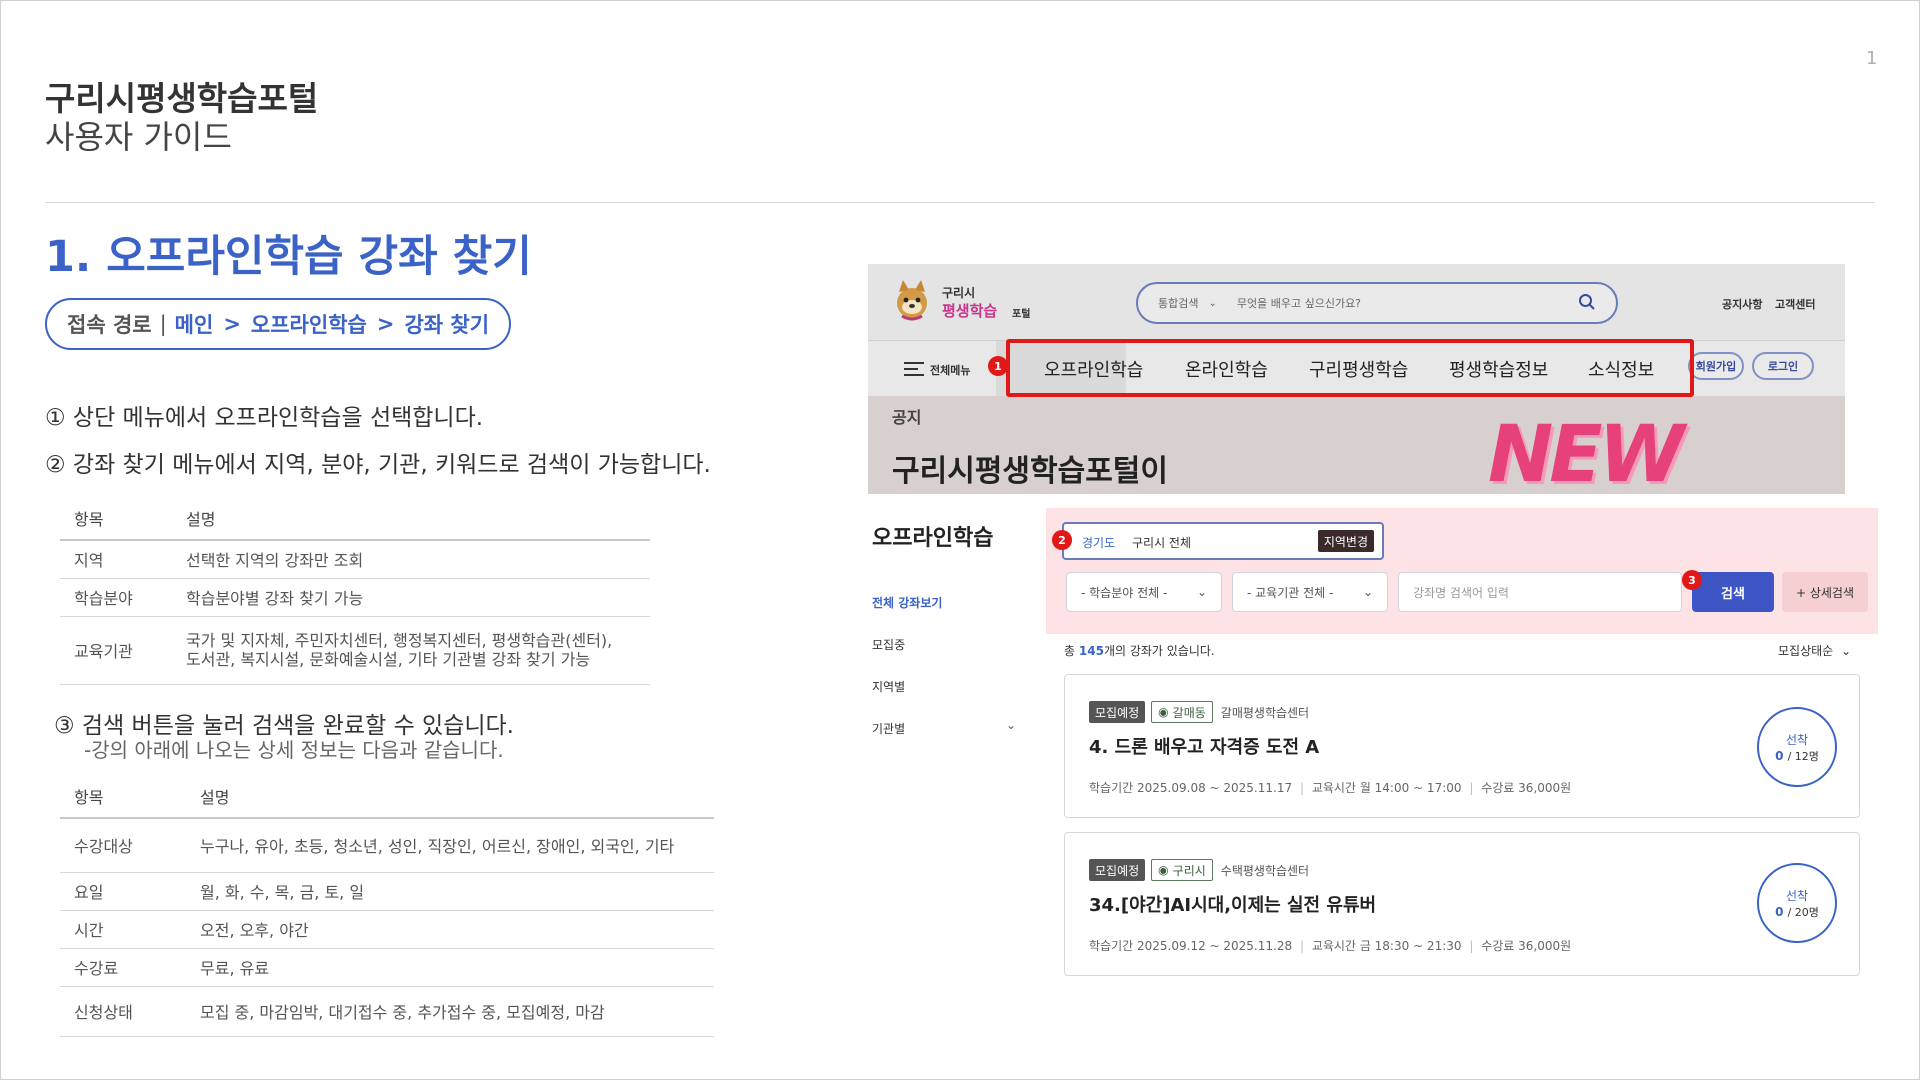  What do you see at coordinates (1215, 946) in the screenshot?
I see `course-period: 2025.09.12 ~ 2025.11.28` at bounding box center [1215, 946].